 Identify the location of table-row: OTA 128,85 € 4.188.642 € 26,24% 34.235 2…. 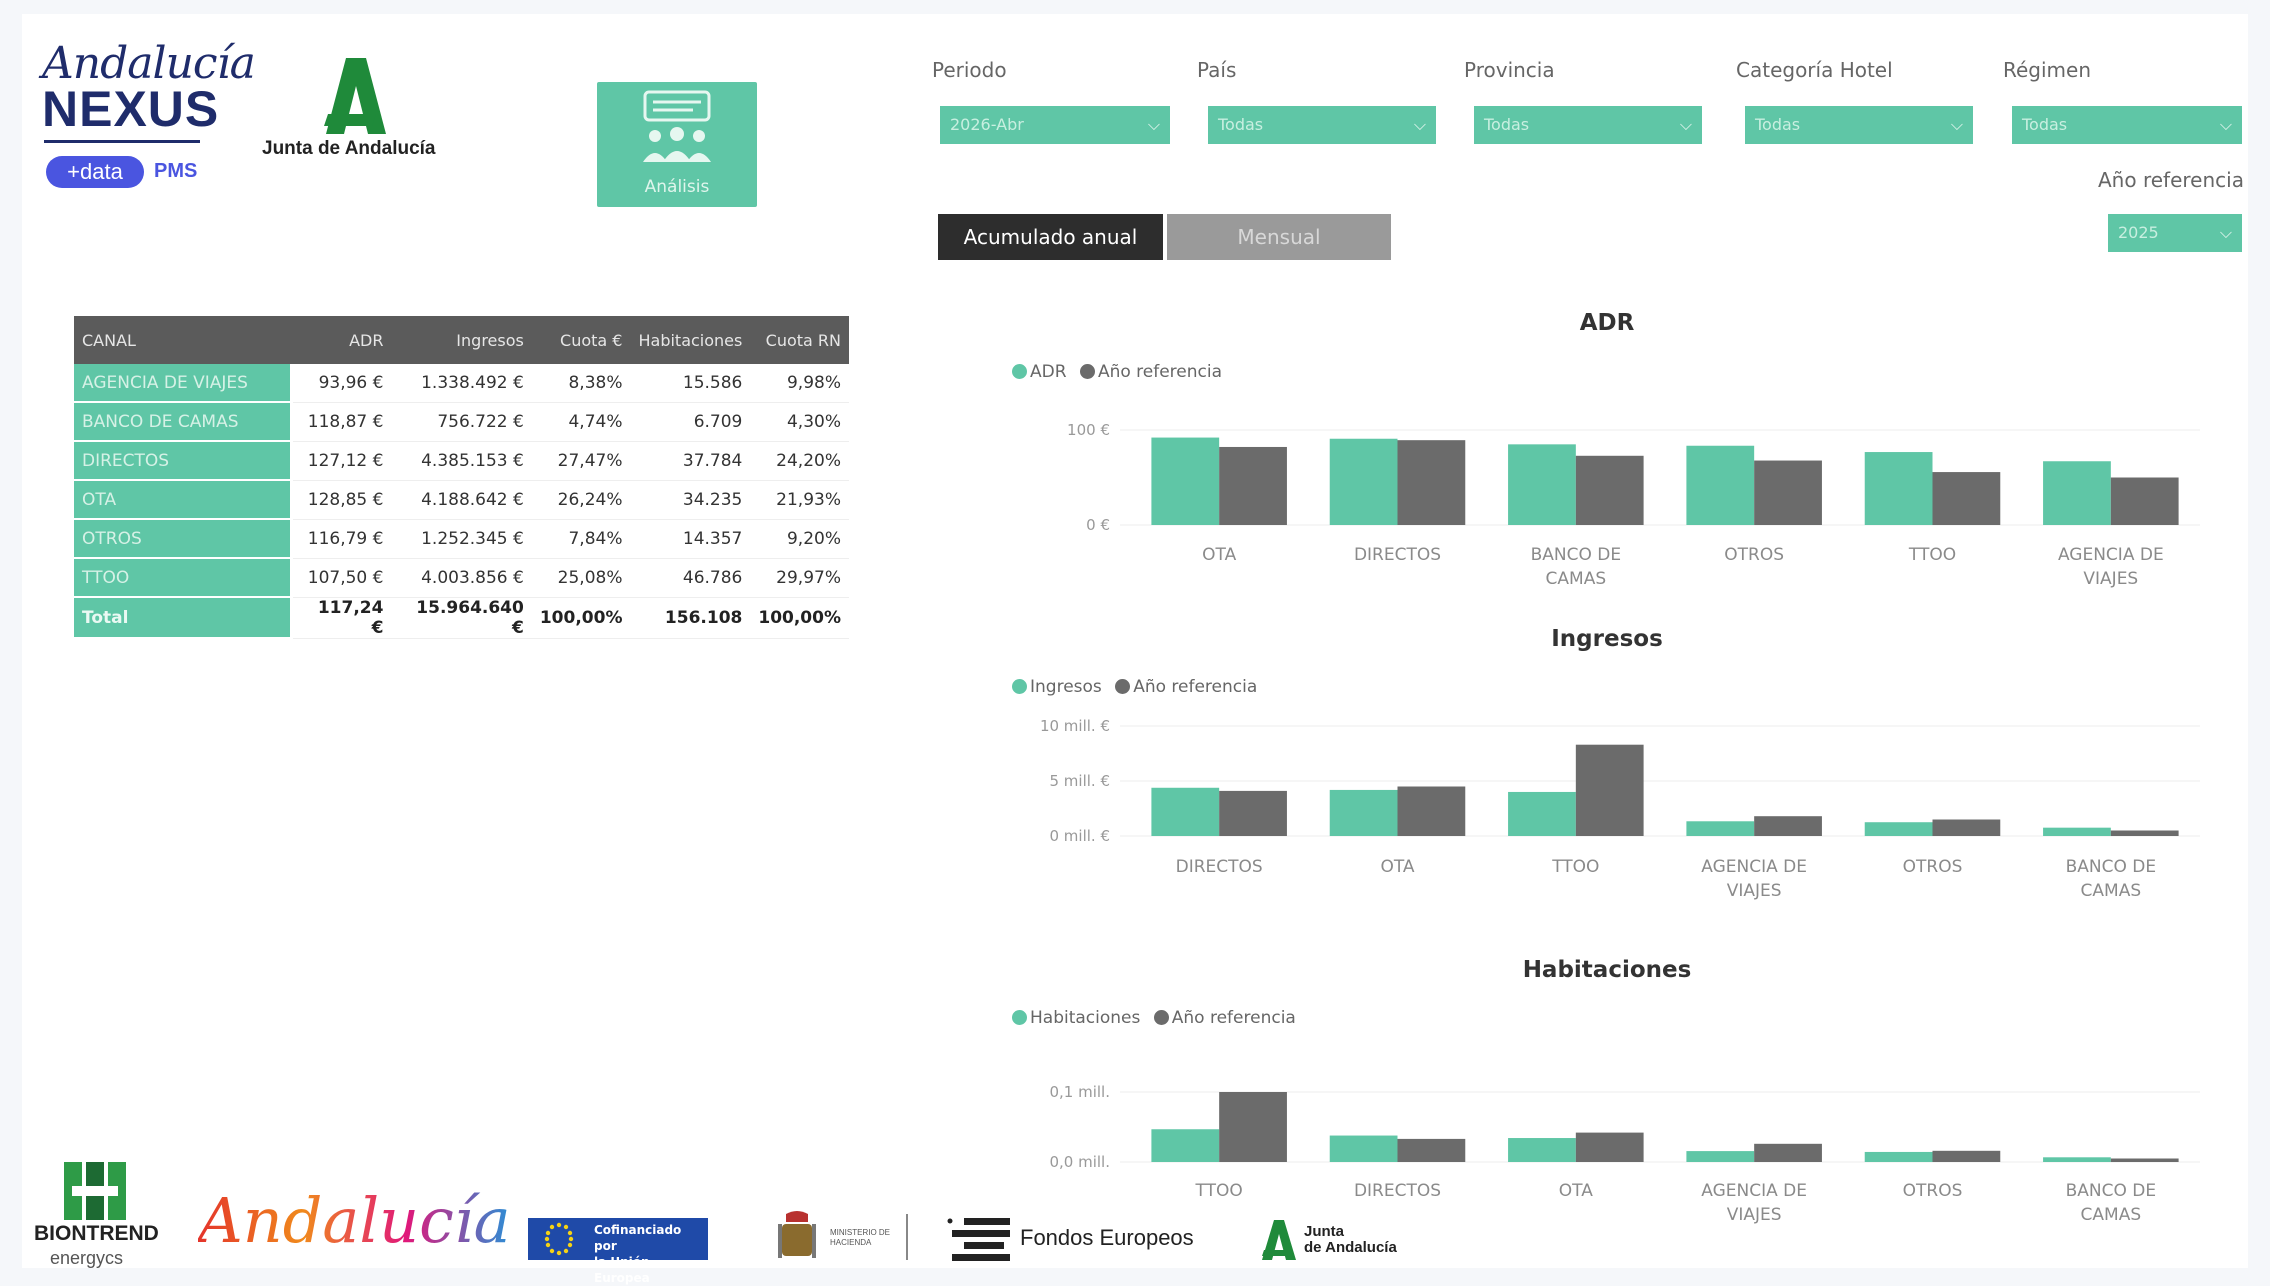
(461, 500).